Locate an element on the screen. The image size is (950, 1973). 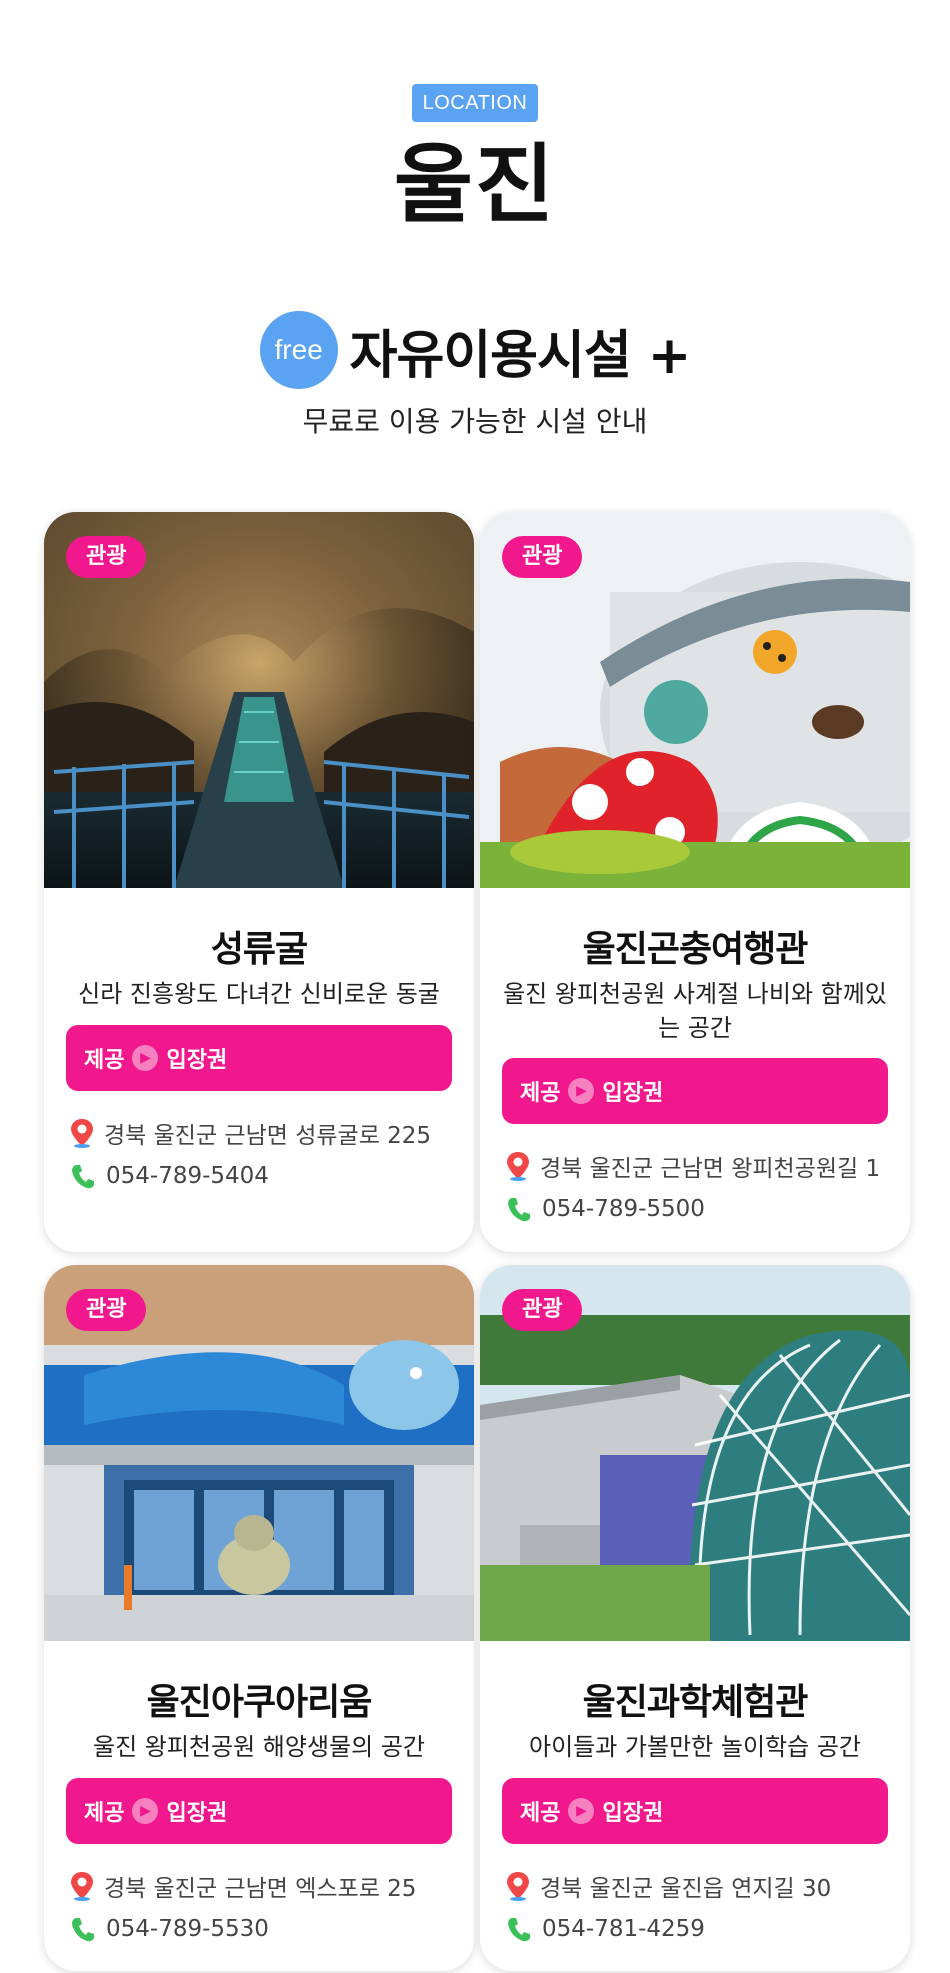
address-row: 경북 울진군 근남면 왕피천공원길 1 is located at coordinates (693, 1166).